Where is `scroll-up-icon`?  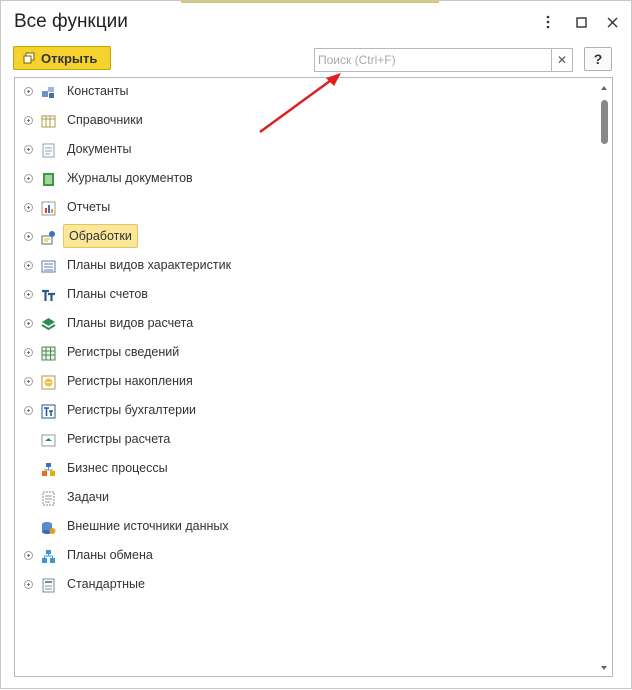
scroll-up-icon is located at coordinates (604, 88).